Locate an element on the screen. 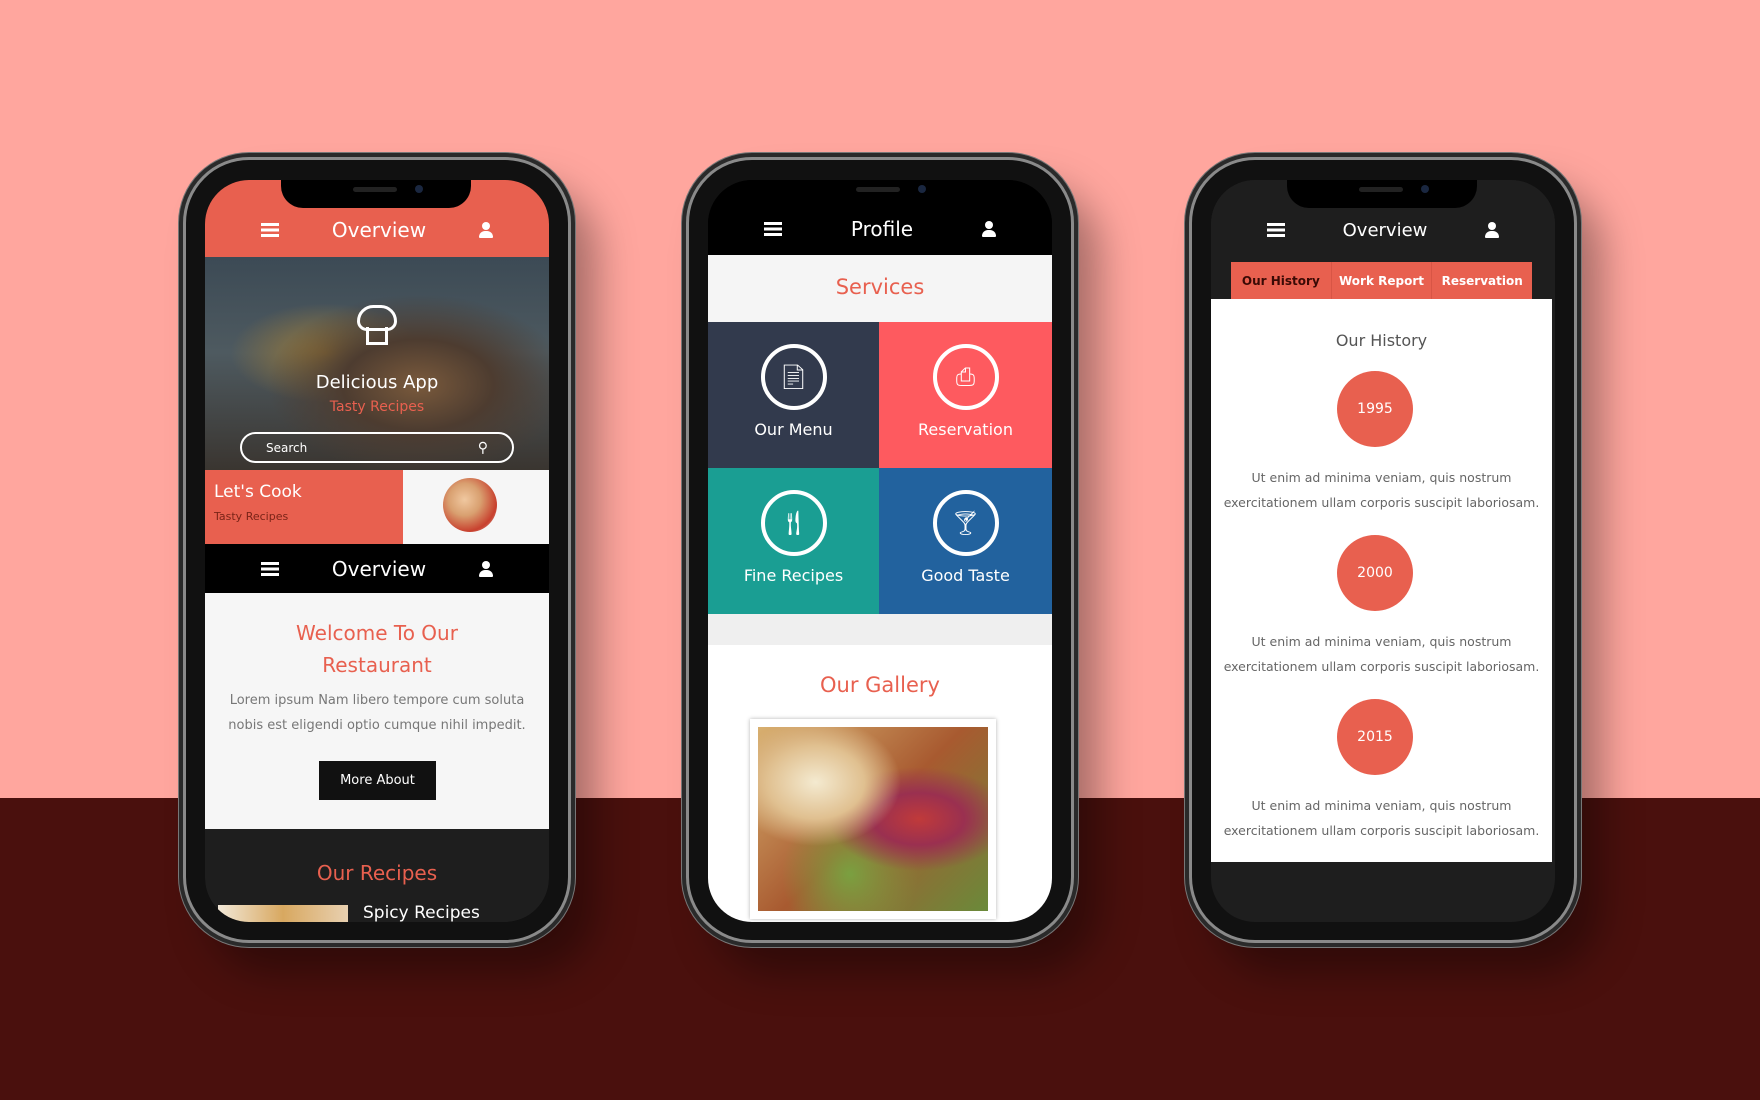  hero-subtitle: Tasty Recipes is located at coordinates (377, 407).